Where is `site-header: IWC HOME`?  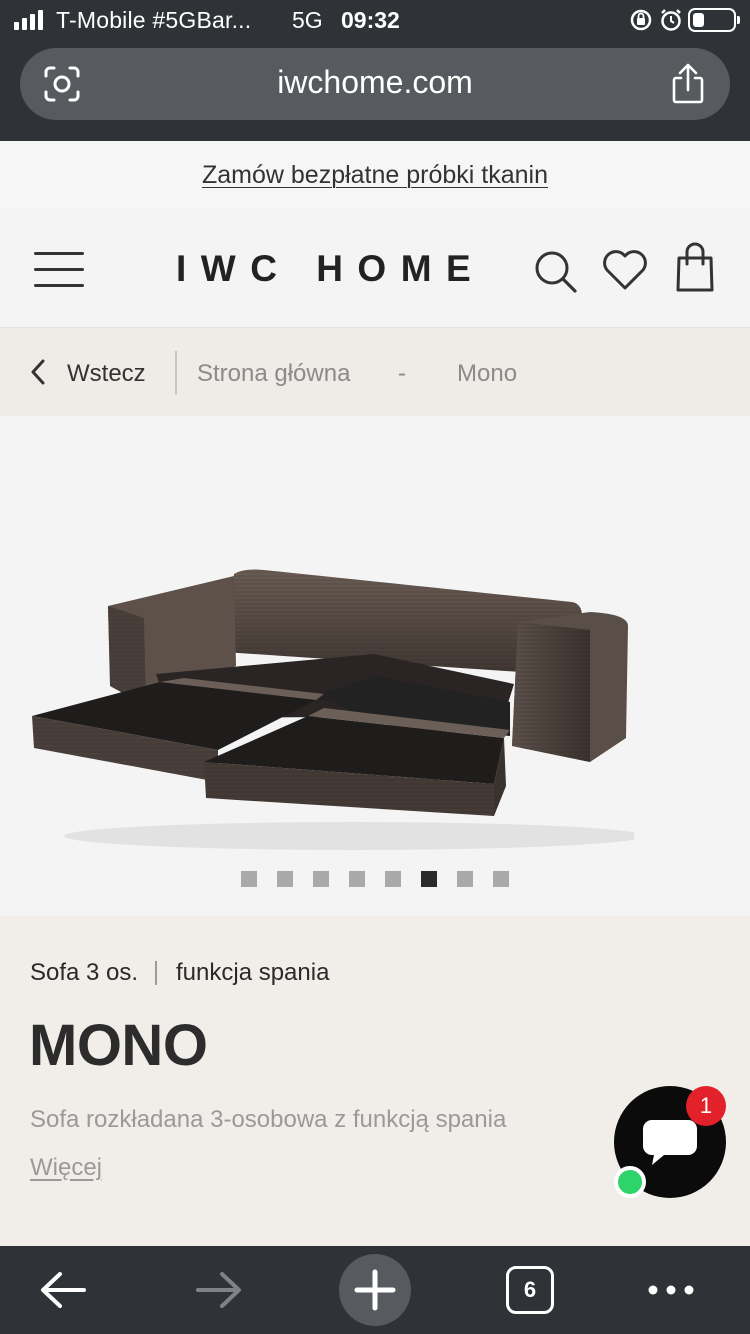
site-header: IWC HOME is located at coordinates (375, 268).